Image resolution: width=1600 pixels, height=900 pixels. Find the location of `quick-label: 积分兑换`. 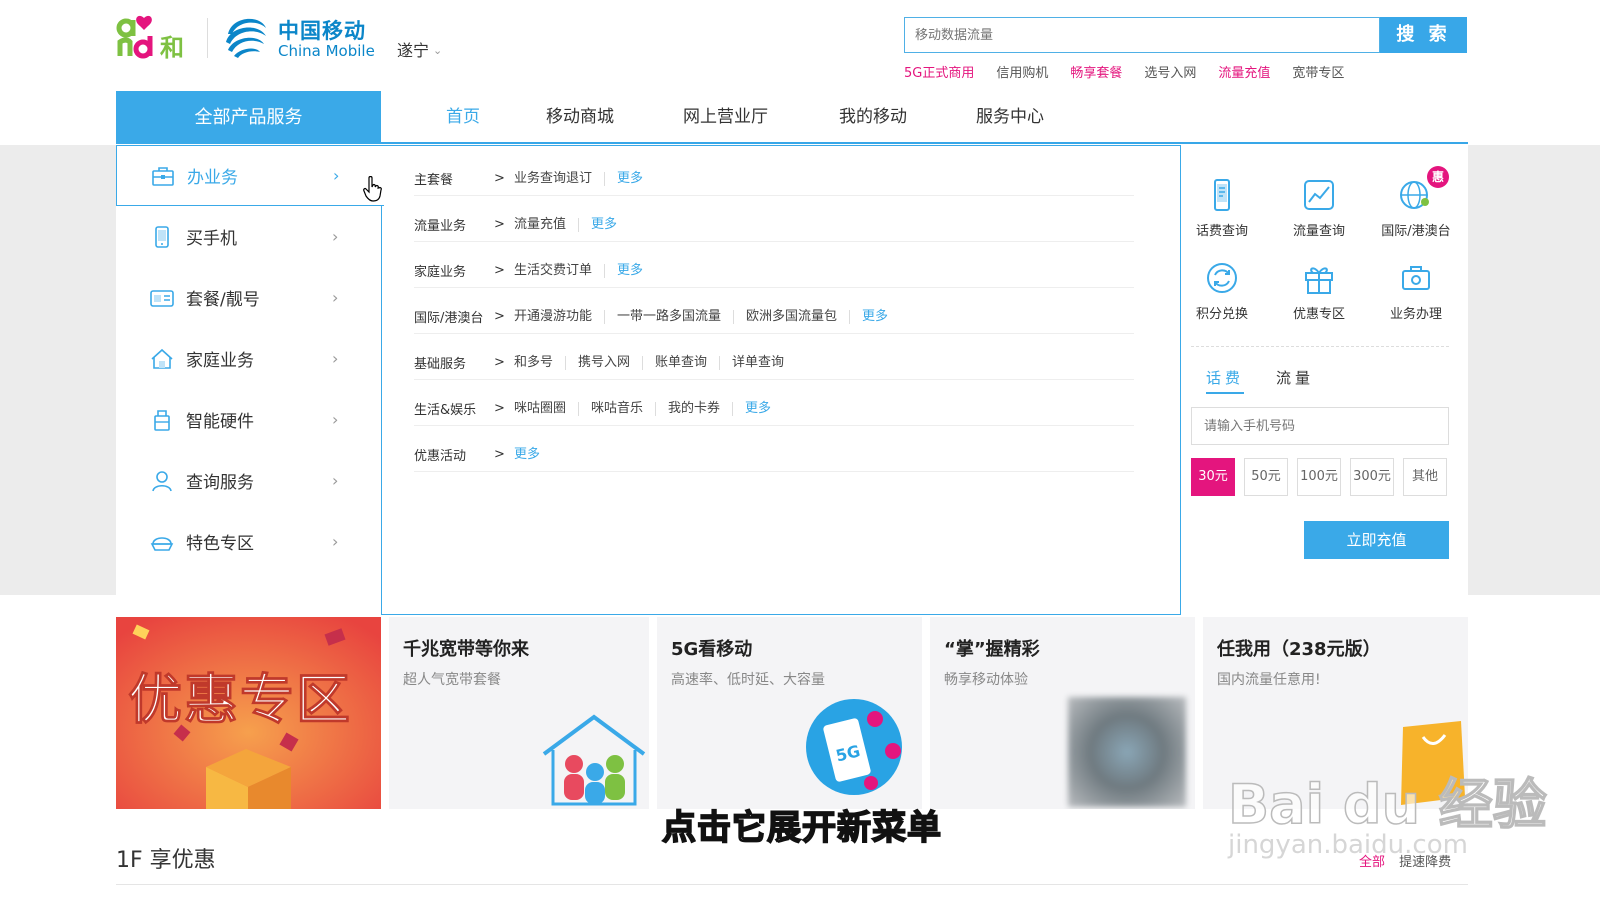

quick-label: 积分兑换 is located at coordinates (1221, 314).